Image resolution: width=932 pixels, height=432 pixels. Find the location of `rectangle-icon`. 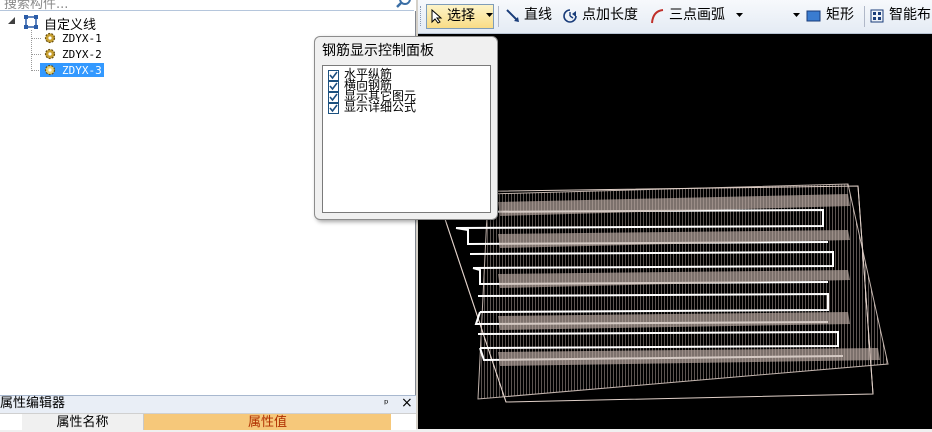

rectangle-icon is located at coordinates (813, 16).